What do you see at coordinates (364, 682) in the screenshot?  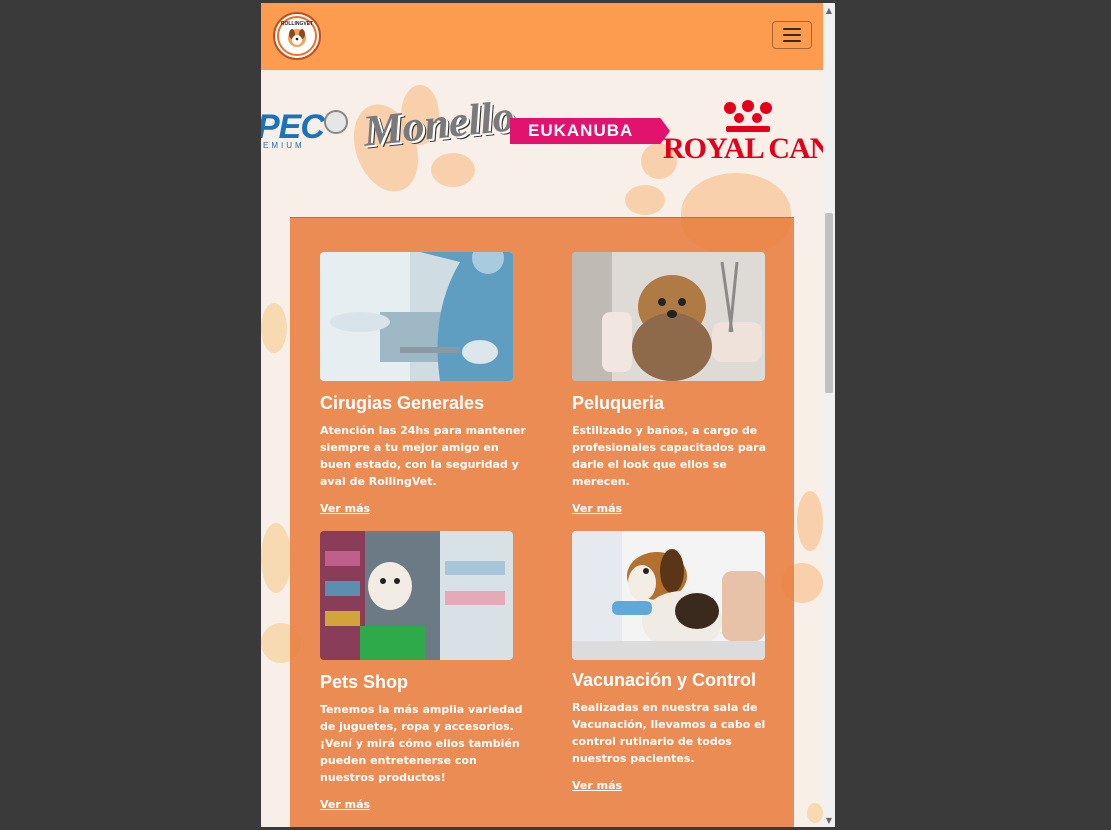 I see `service-title: Pets Shop` at bounding box center [364, 682].